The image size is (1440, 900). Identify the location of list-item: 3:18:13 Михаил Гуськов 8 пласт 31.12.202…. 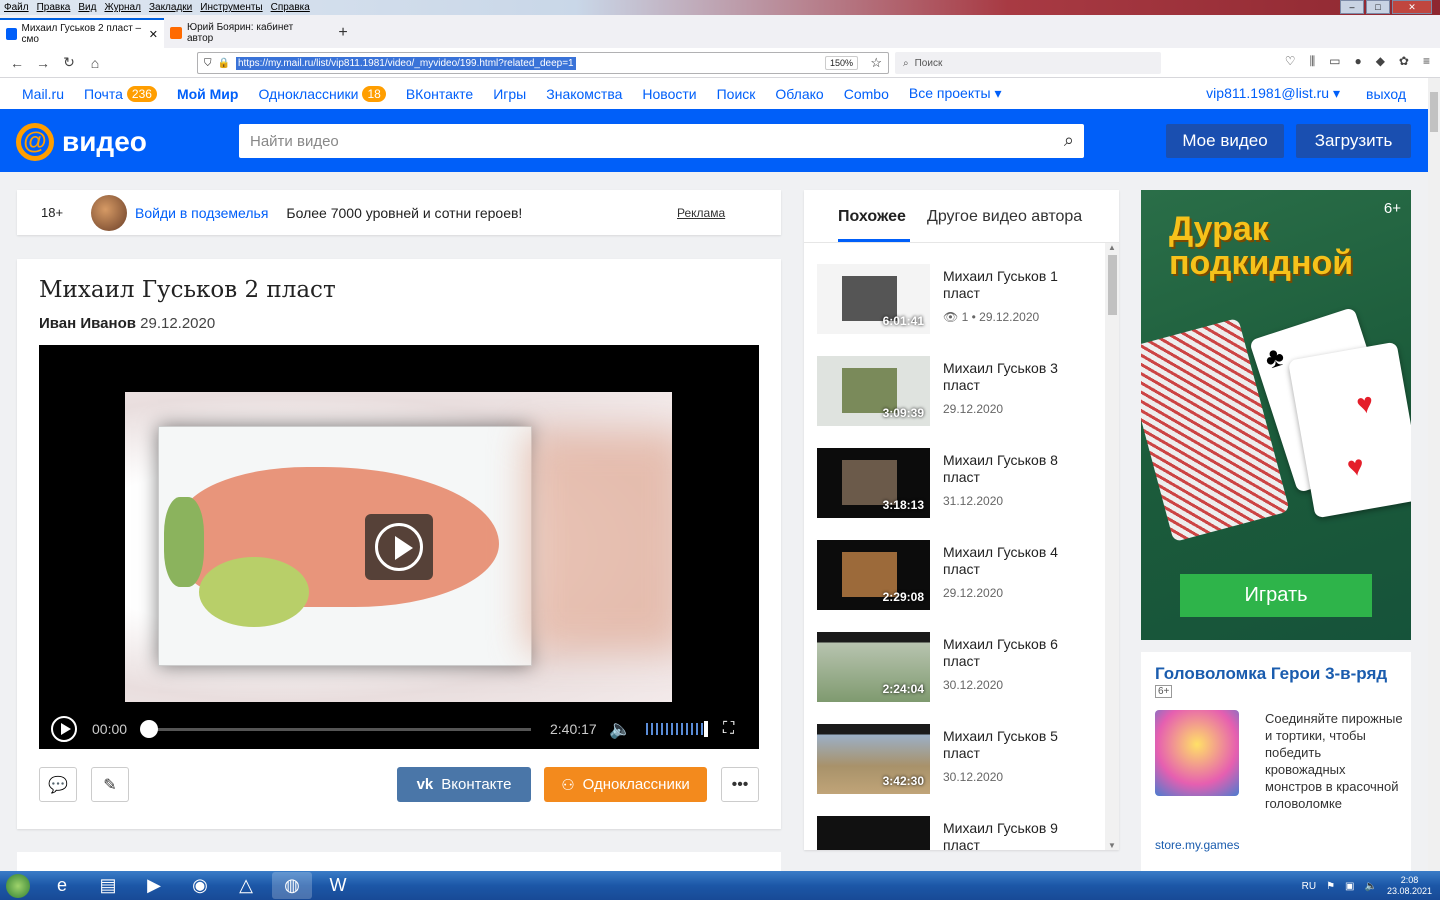
(959, 484).